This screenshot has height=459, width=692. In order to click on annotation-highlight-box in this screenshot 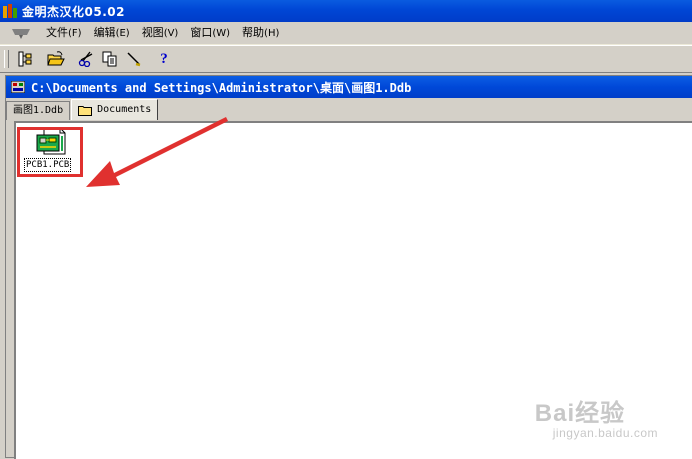, I will do `click(50, 152)`.